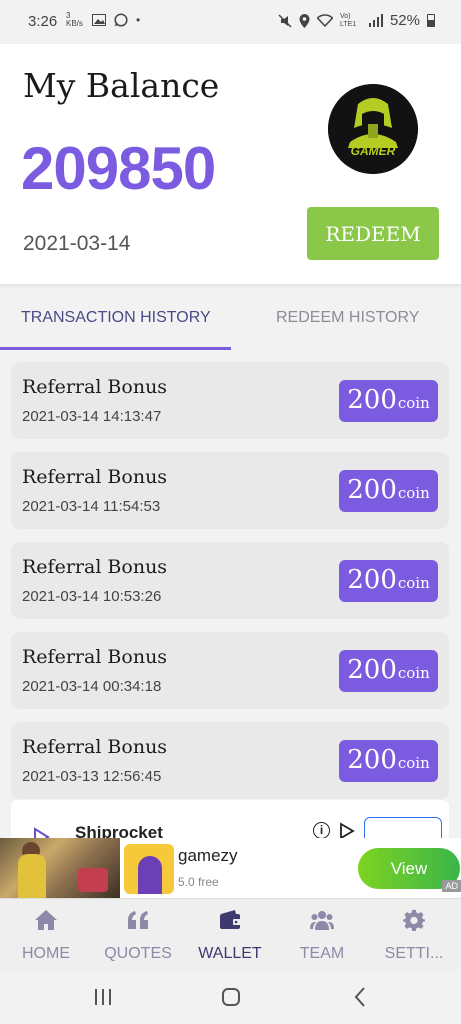  I want to click on gamezy-app-icon, so click(149, 869).